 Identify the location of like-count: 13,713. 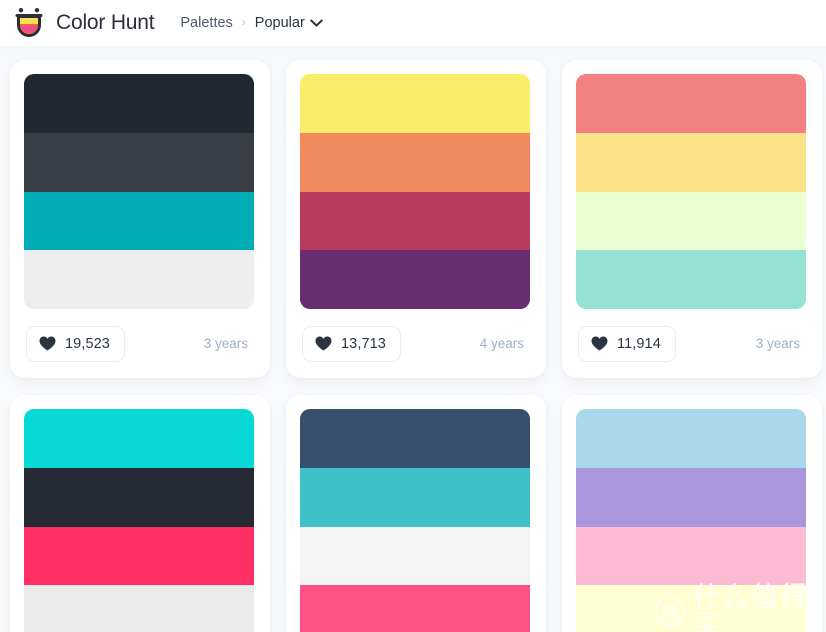
(363, 343).